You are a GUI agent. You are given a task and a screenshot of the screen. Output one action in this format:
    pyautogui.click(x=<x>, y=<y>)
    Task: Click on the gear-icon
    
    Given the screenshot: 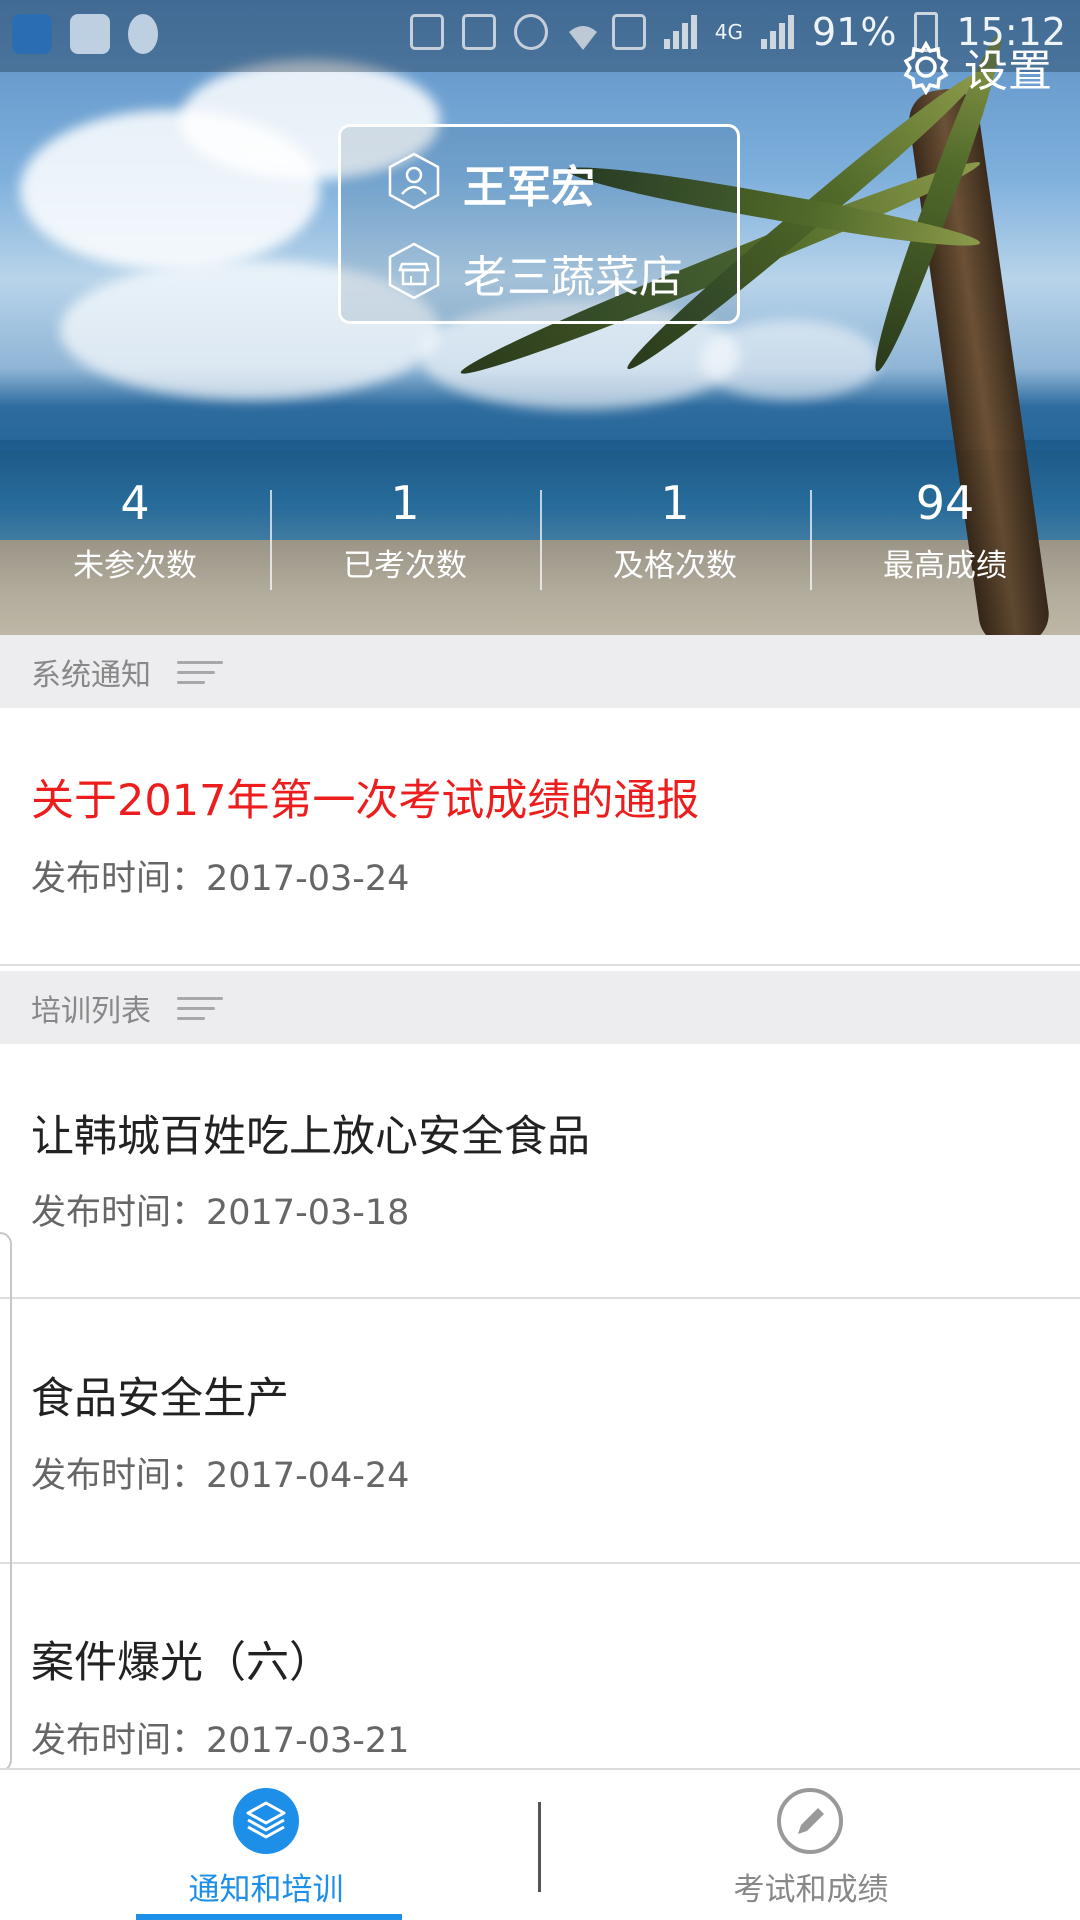 What is the action you would take?
    pyautogui.click(x=926, y=67)
    